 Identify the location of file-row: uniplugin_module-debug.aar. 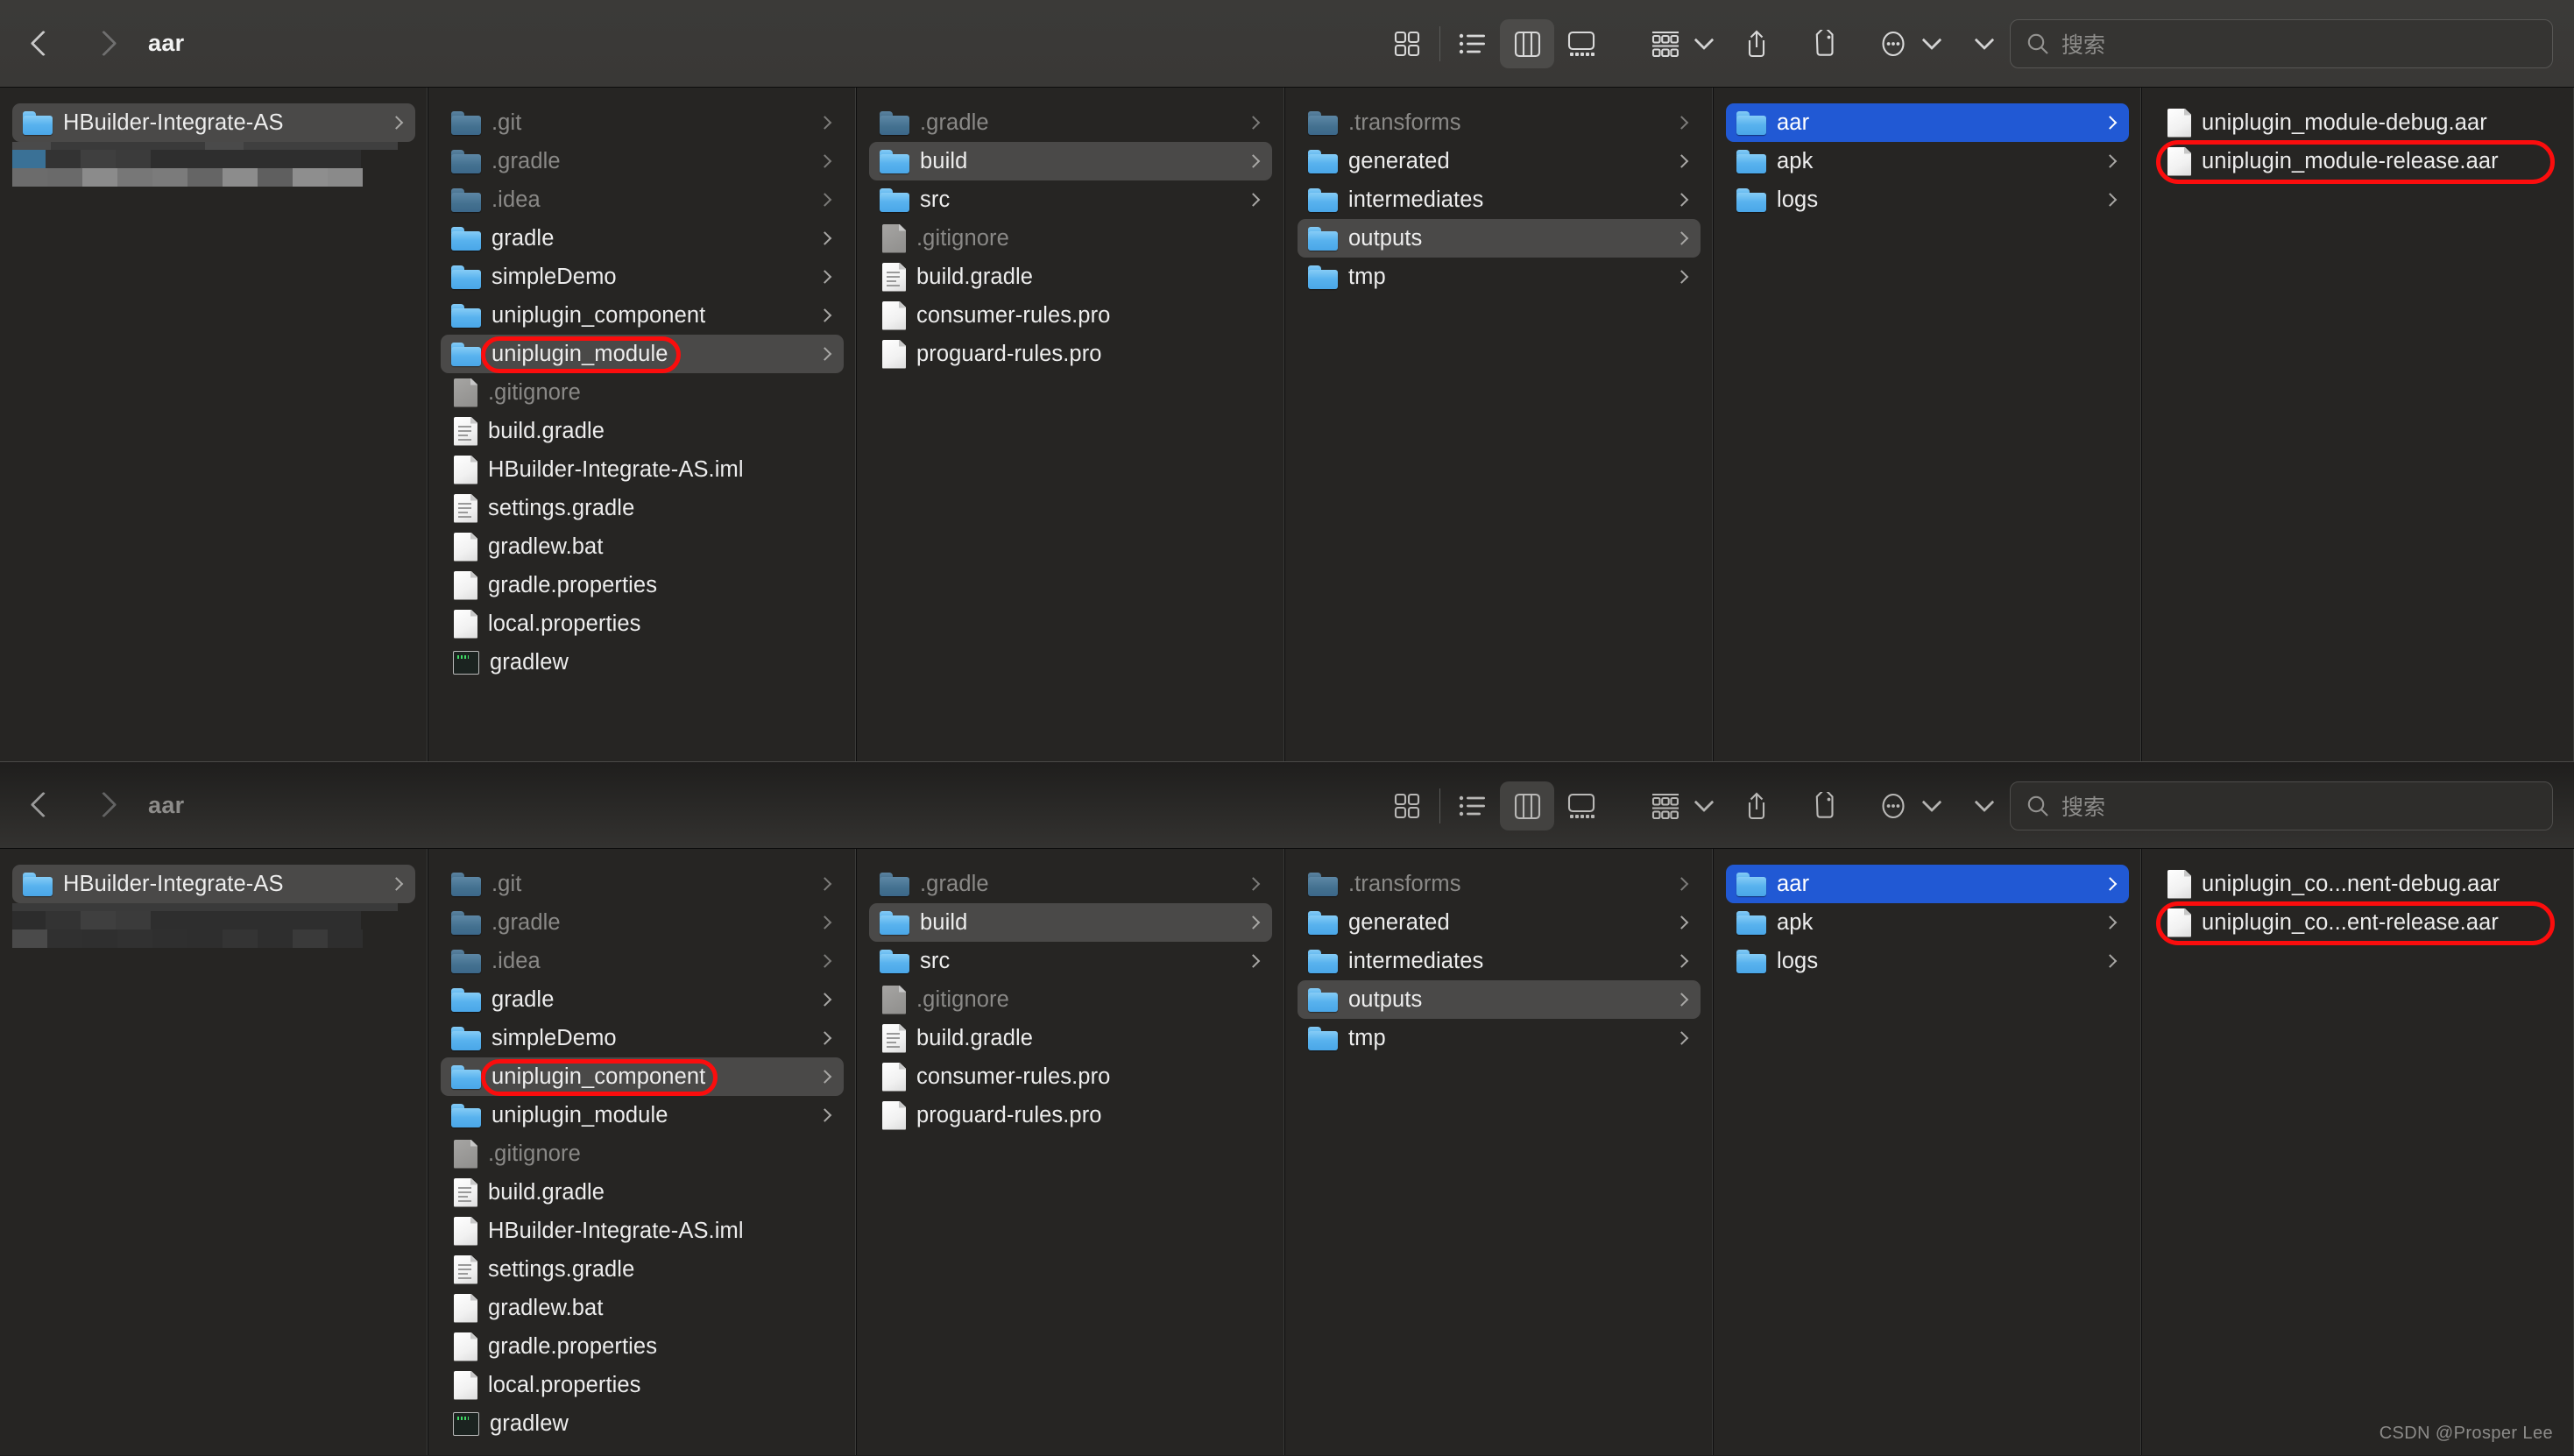
(2358, 123).